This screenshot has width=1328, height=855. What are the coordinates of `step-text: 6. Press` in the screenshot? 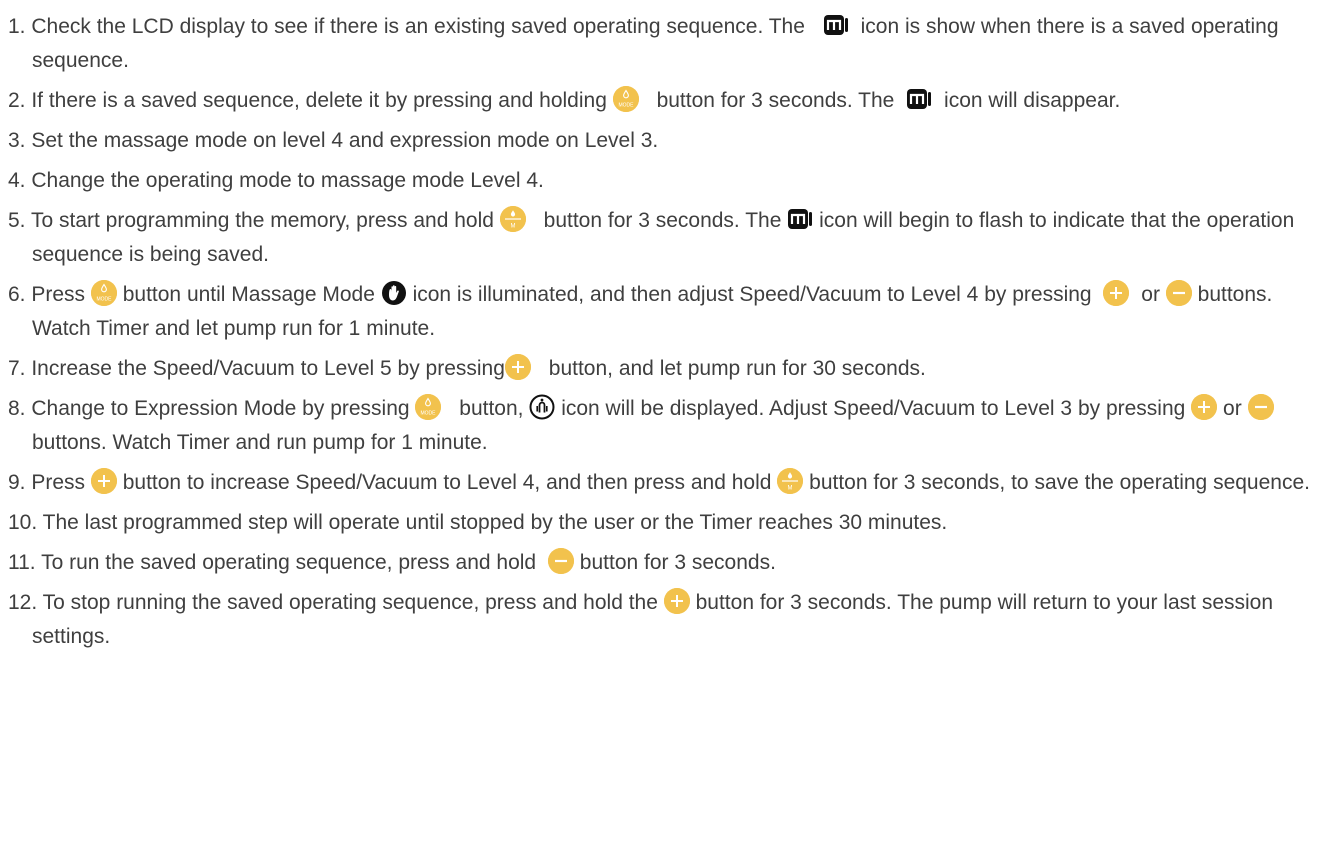 It's located at (47, 294).